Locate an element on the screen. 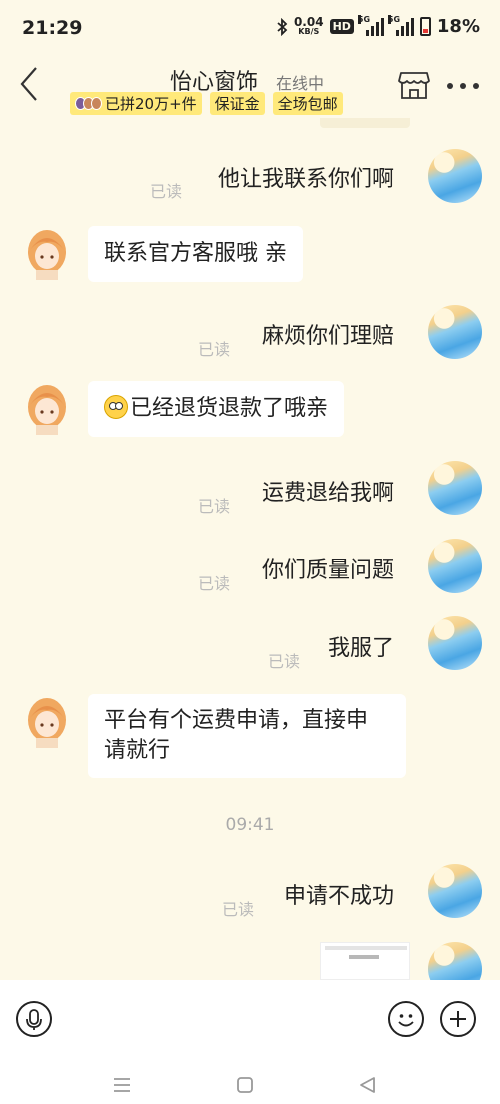  sales-badge: 已拼20万+件 is located at coordinates (136, 103).